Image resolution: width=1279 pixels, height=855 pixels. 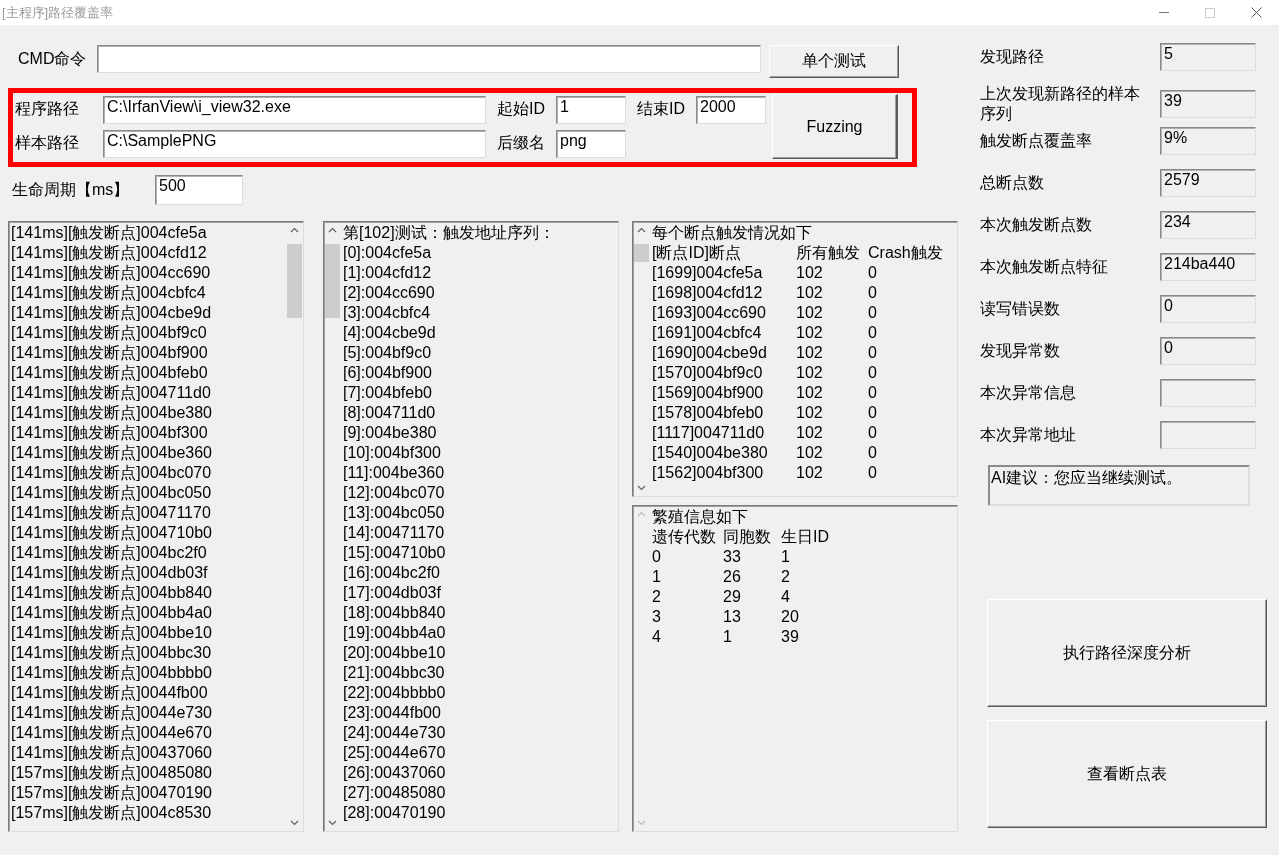 I want to click on log-entry: [141ms][触发断点]004be380, so click(x=112, y=413).